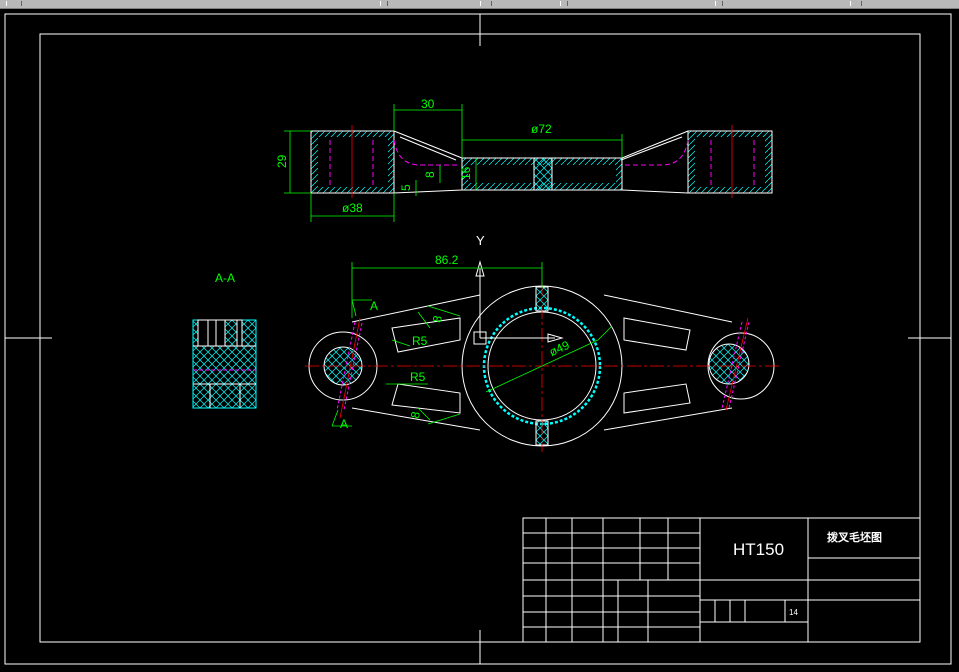 This screenshot has height=672, width=959. I want to click on dim-16: 16, so click(466, 173).